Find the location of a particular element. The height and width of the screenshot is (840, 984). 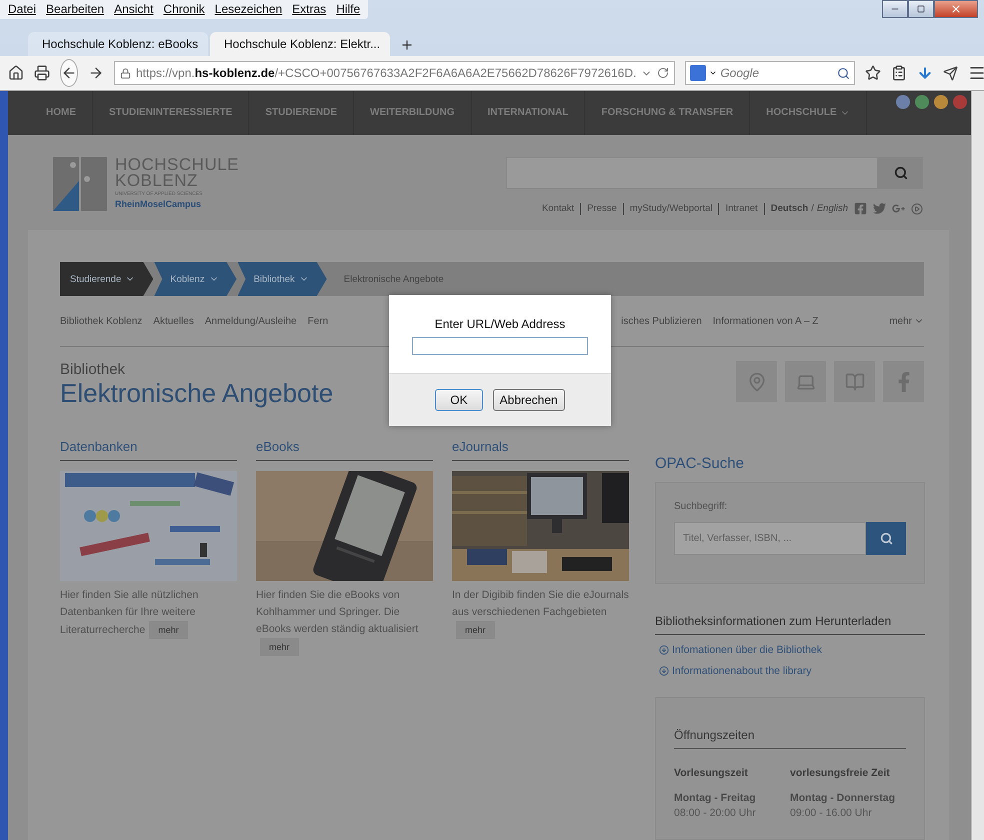

twitter-icon is located at coordinates (879, 208).